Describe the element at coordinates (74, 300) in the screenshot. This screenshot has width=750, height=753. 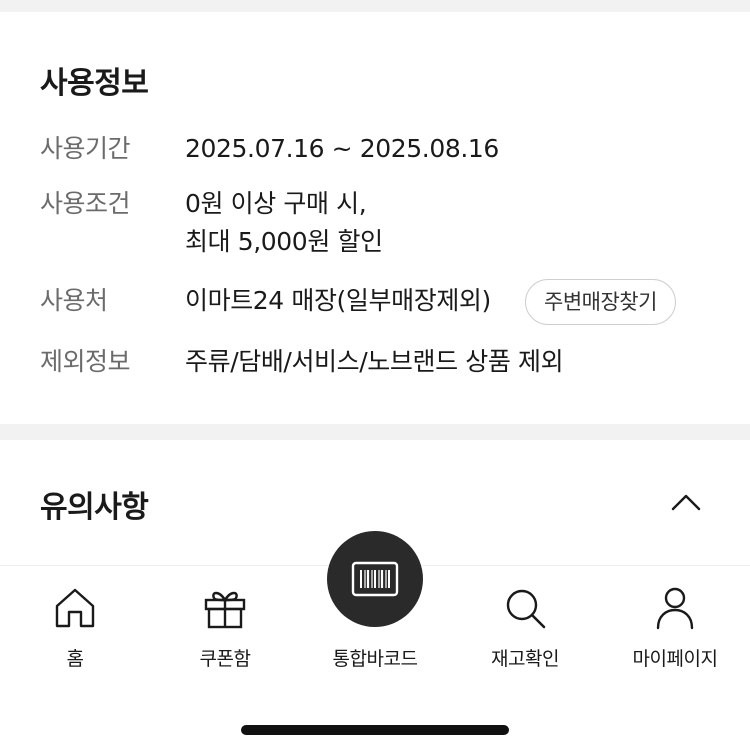
I see `usage-place-label: 사용처` at that location.